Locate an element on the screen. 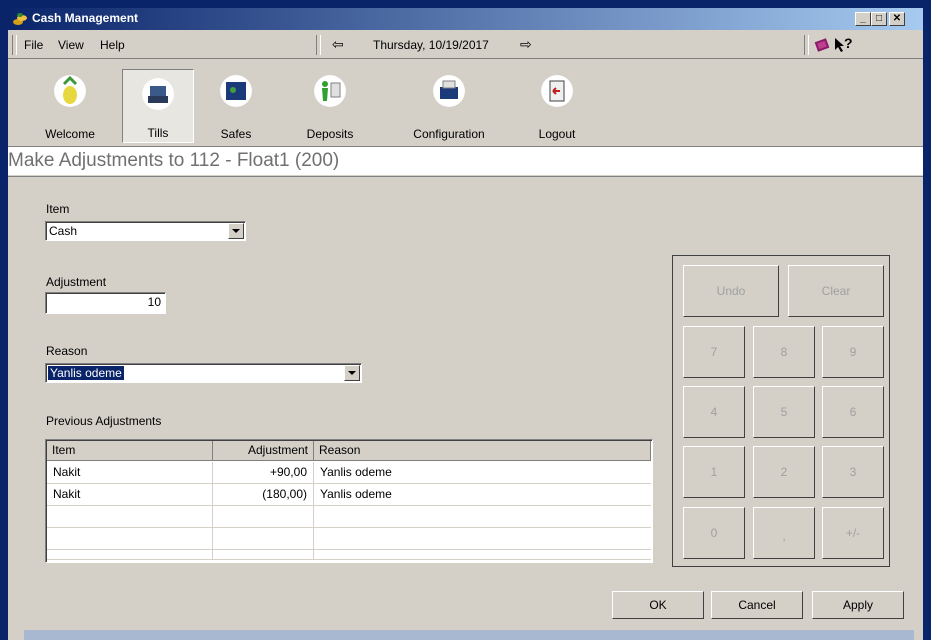 The image size is (931, 640). title-bar: Cash Management _ □ ✕ is located at coordinates (465, 19).